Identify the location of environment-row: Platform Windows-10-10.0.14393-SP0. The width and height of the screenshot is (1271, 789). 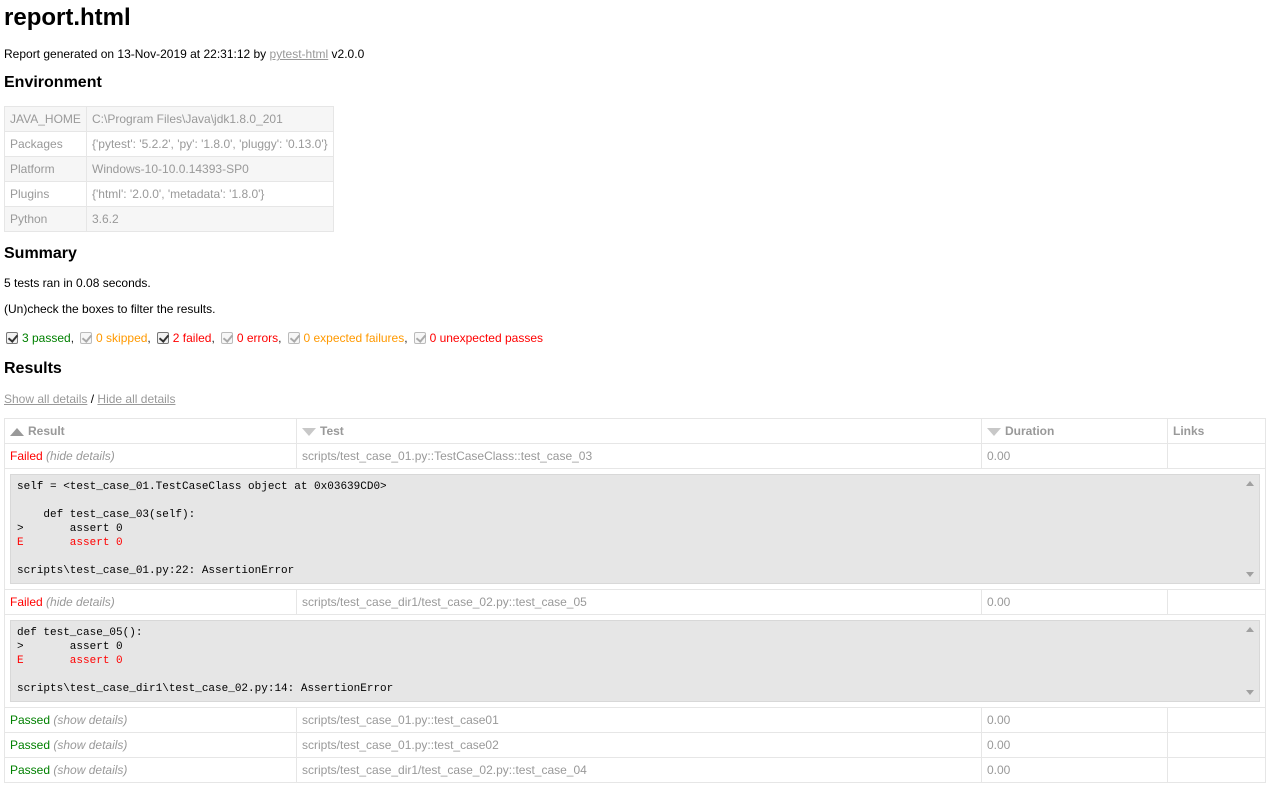
(169, 169).